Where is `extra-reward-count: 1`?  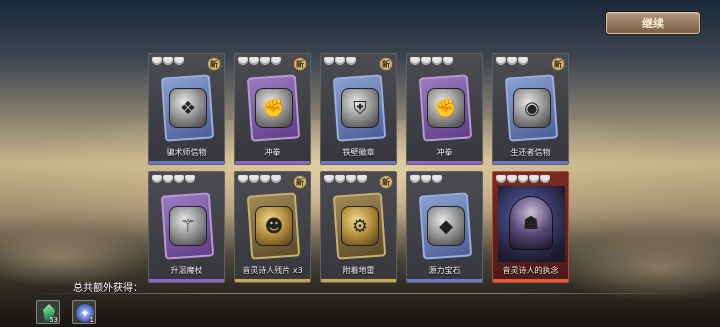 extra-reward-count: 1 is located at coordinates (91, 320).